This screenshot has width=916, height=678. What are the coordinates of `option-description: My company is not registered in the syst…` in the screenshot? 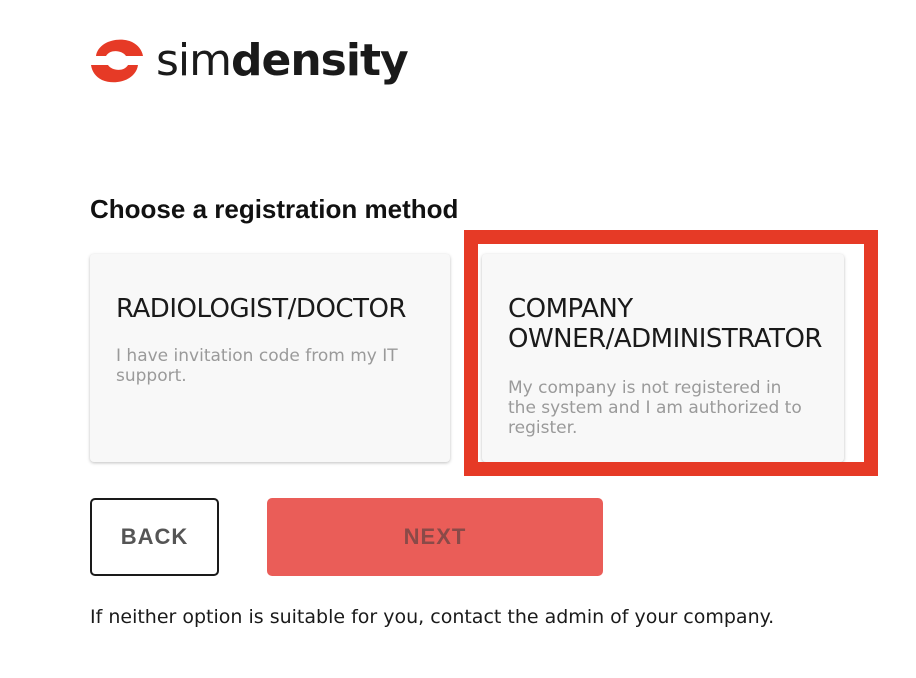 It's located at (663, 408).